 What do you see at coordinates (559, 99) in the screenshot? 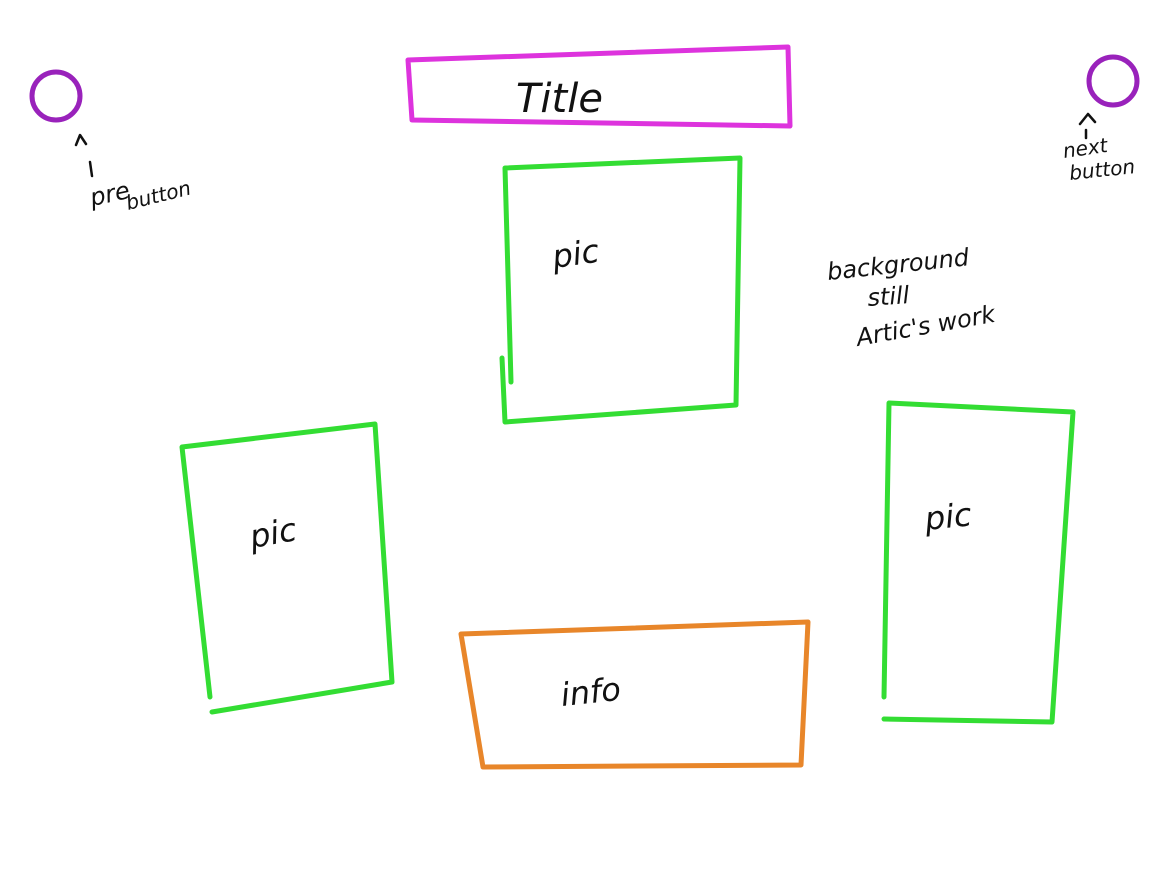
I see `title-label: Title` at bounding box center [559, 99].